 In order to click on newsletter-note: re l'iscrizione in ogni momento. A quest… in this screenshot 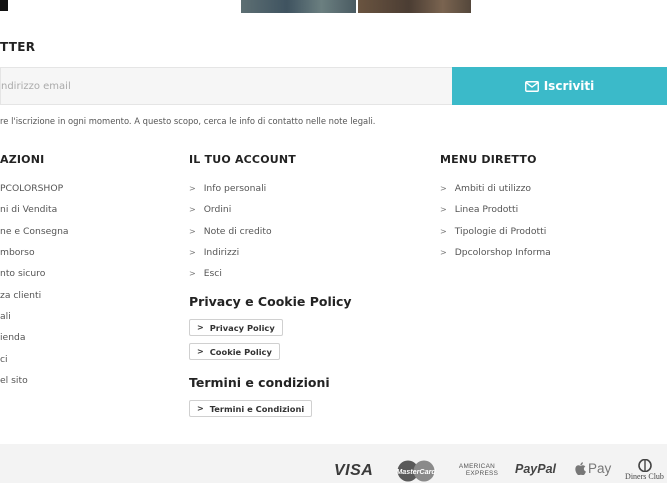, I will do `click(188, 121)`.